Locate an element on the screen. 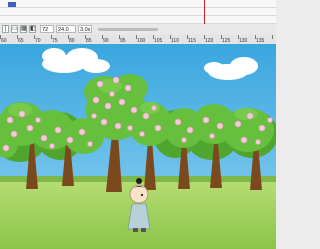  edit-multiple-icon: ▦ is located at coordinates (23, 29).